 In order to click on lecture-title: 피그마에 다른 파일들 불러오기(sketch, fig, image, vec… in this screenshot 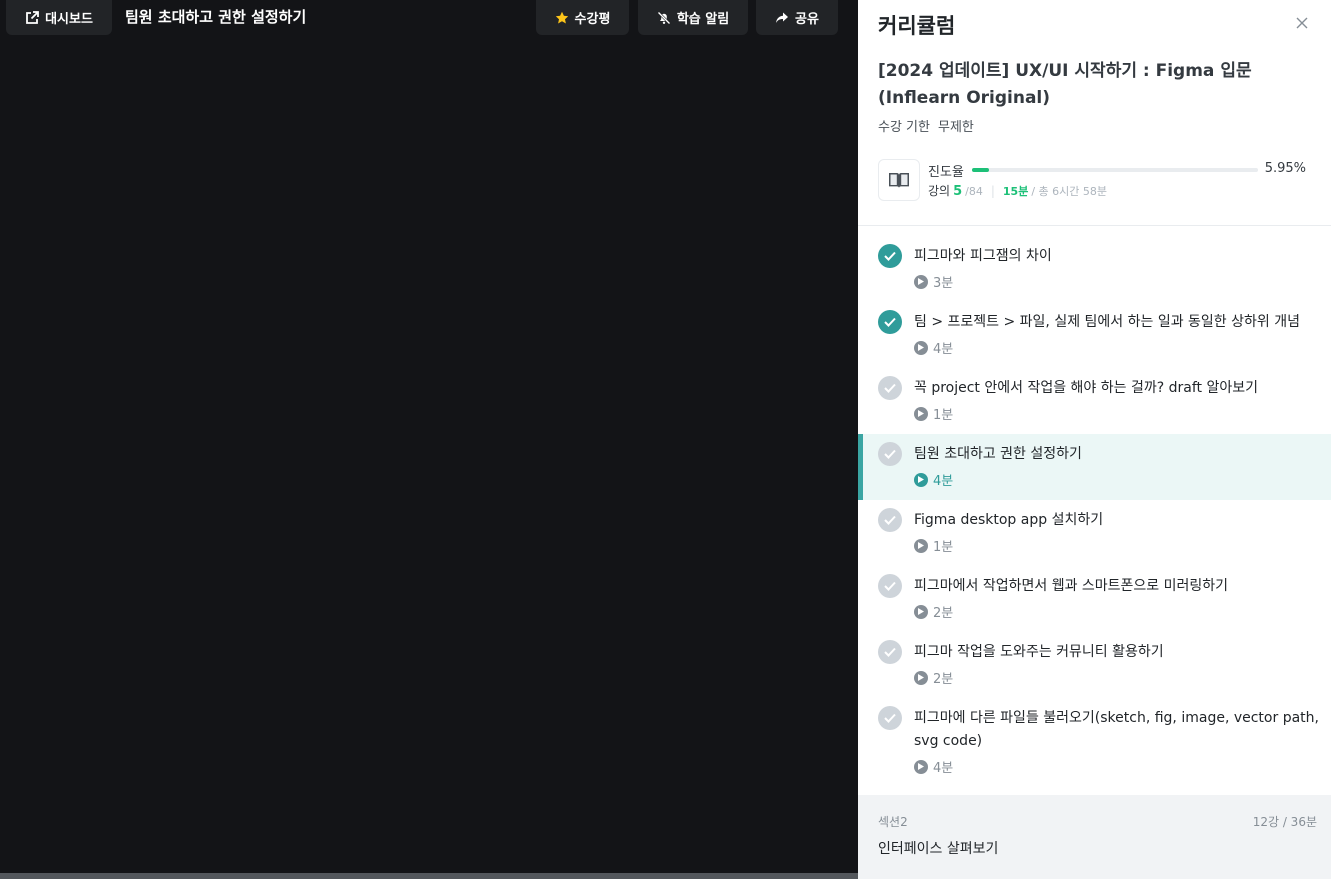, I will do `click(1116, 729)`.